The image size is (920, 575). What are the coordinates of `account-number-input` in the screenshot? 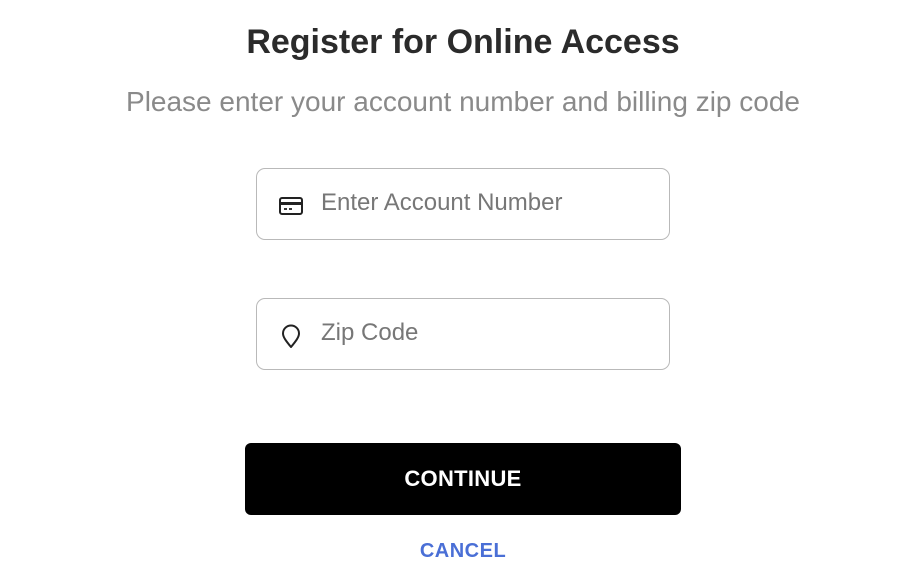 It's located at (486, 203).